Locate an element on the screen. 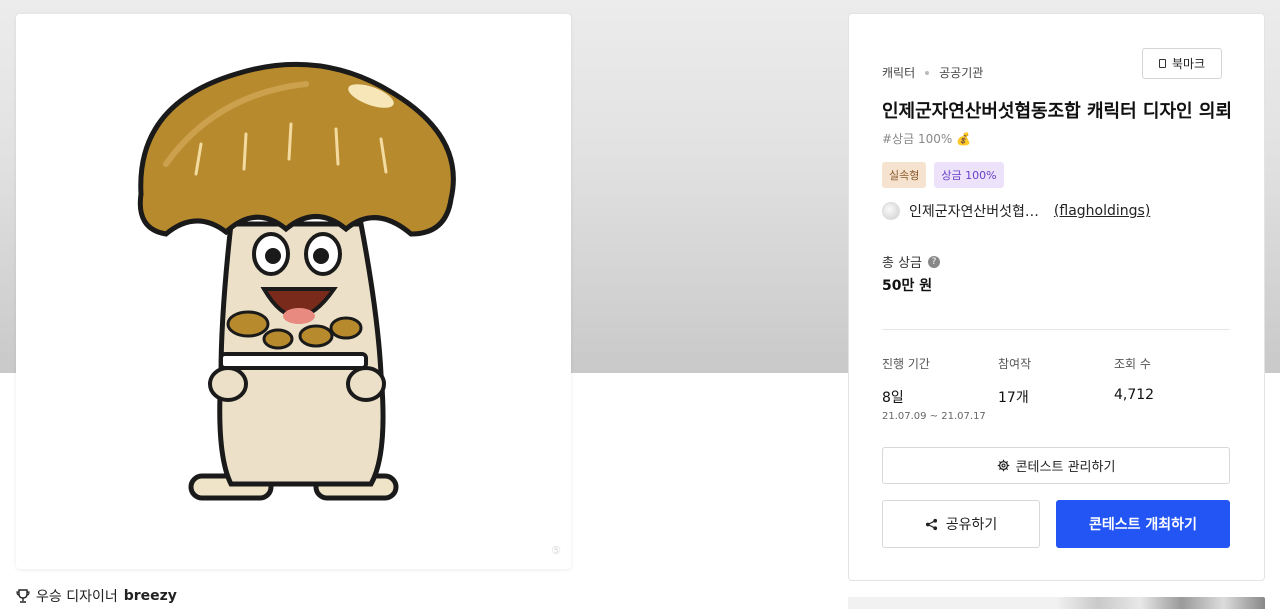 This screenshot has height=609, width=1280. prize-label-text: 총 상금 is located at coordinates (902, 263).